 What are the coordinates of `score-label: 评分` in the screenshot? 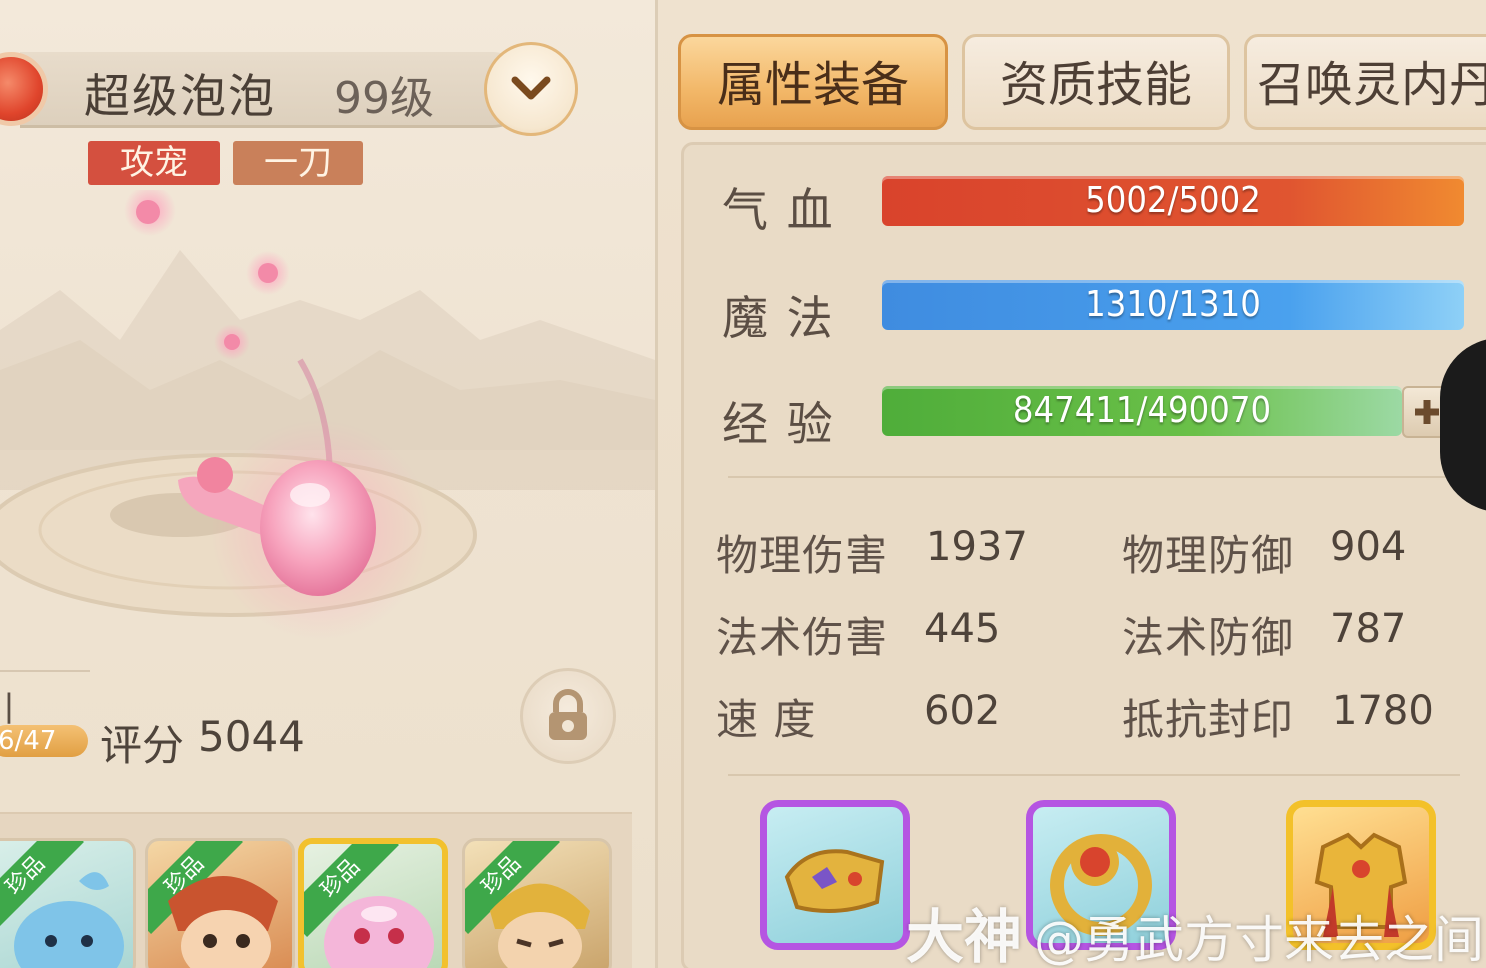 It's located at (142, 745).